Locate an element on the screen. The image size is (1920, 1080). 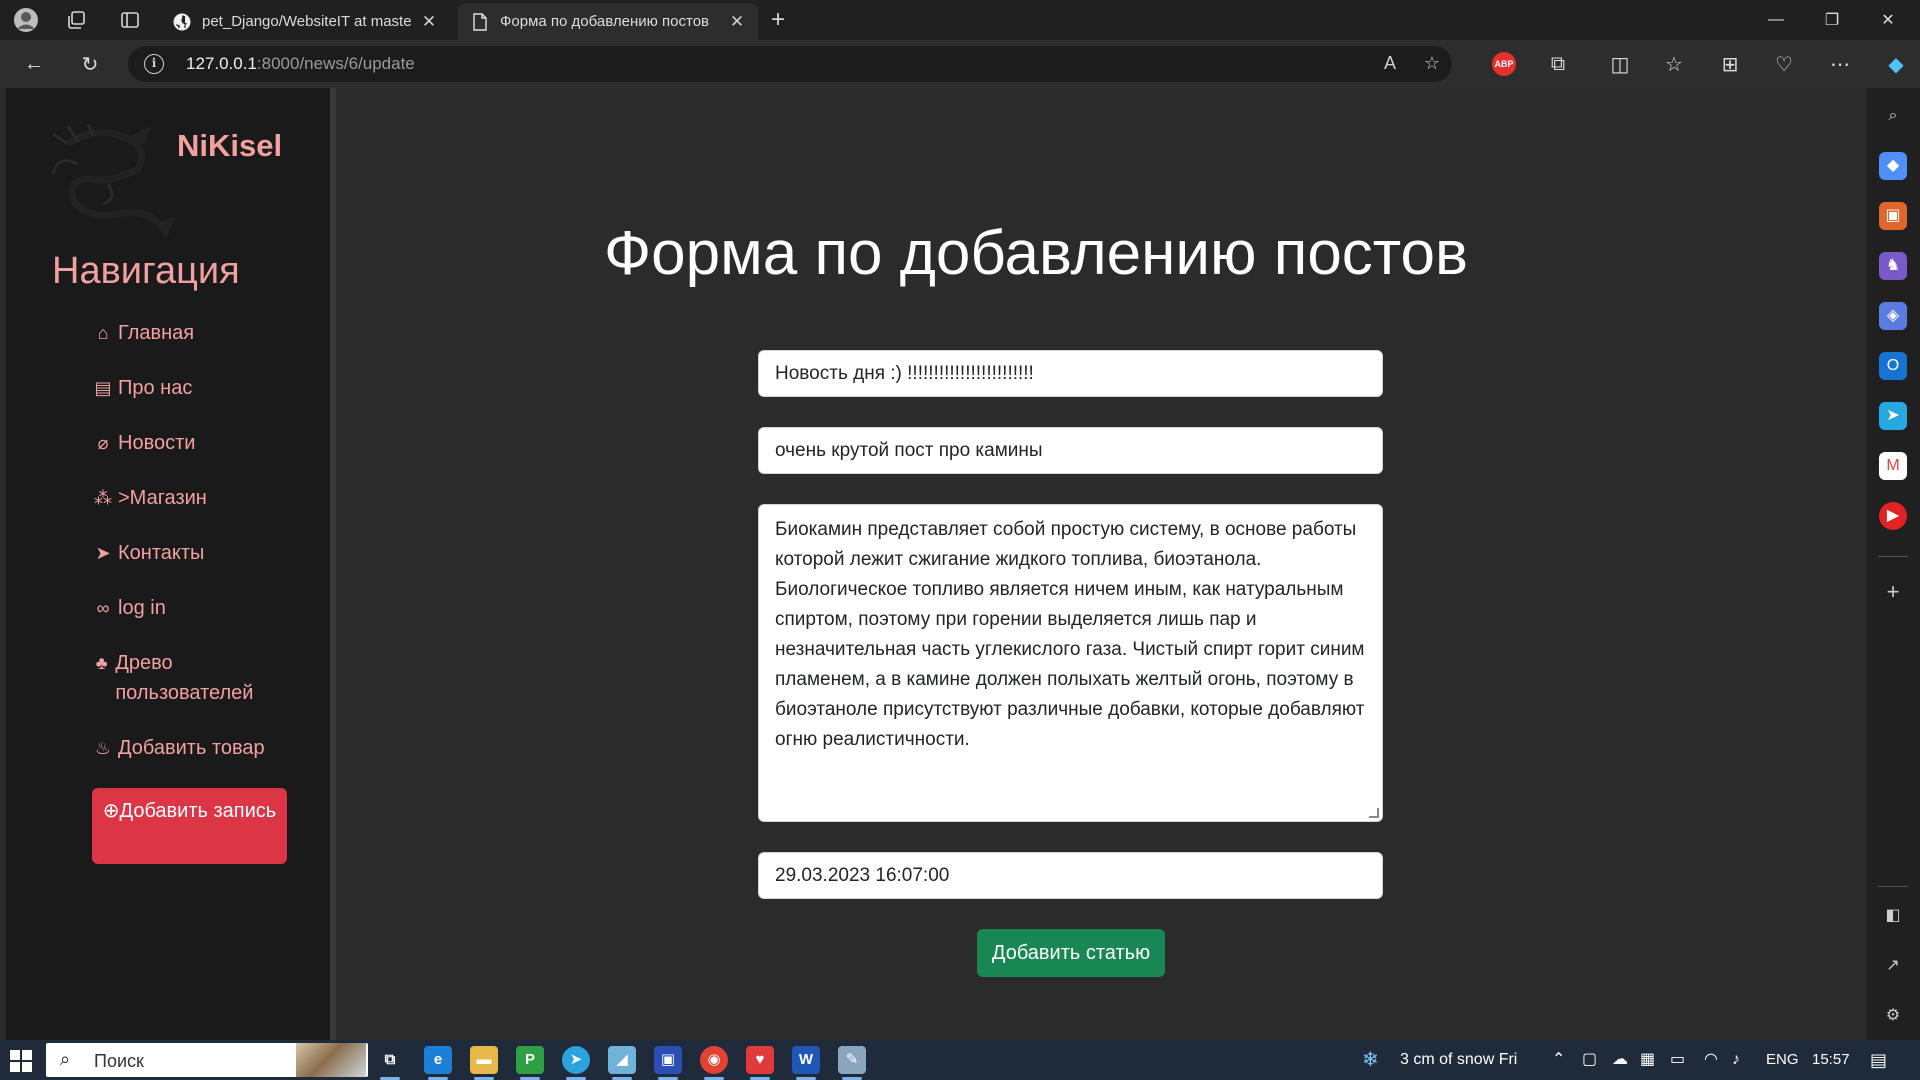
new-tab-icon: + is located at coordinates (778, 20).